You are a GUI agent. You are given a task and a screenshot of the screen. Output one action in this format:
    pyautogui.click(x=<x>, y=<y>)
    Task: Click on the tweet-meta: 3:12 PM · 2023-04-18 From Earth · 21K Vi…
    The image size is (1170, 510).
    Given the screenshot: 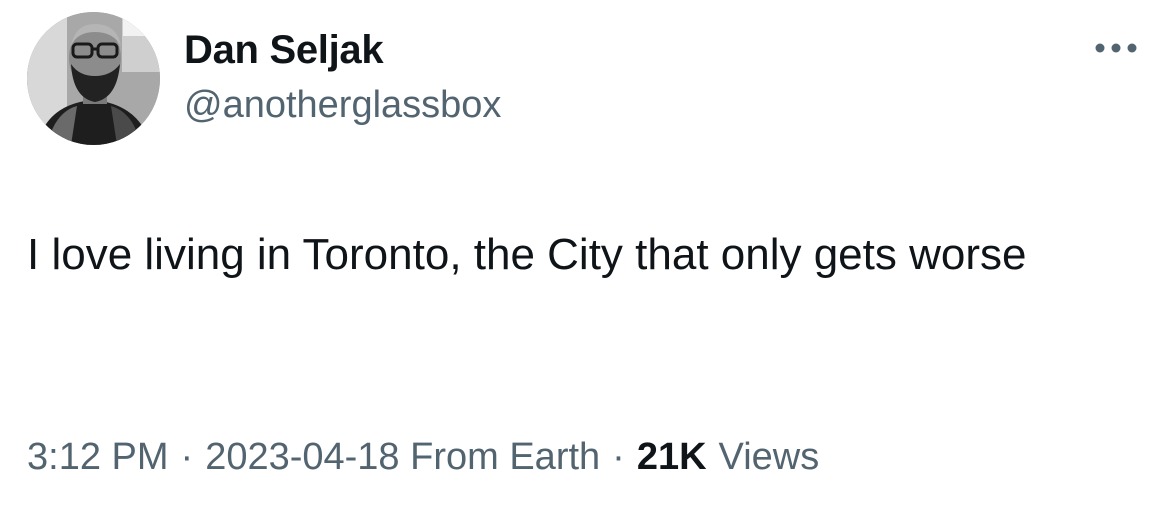 What is the action you would take?
    pyautogui.click(x=423, y=457)
    